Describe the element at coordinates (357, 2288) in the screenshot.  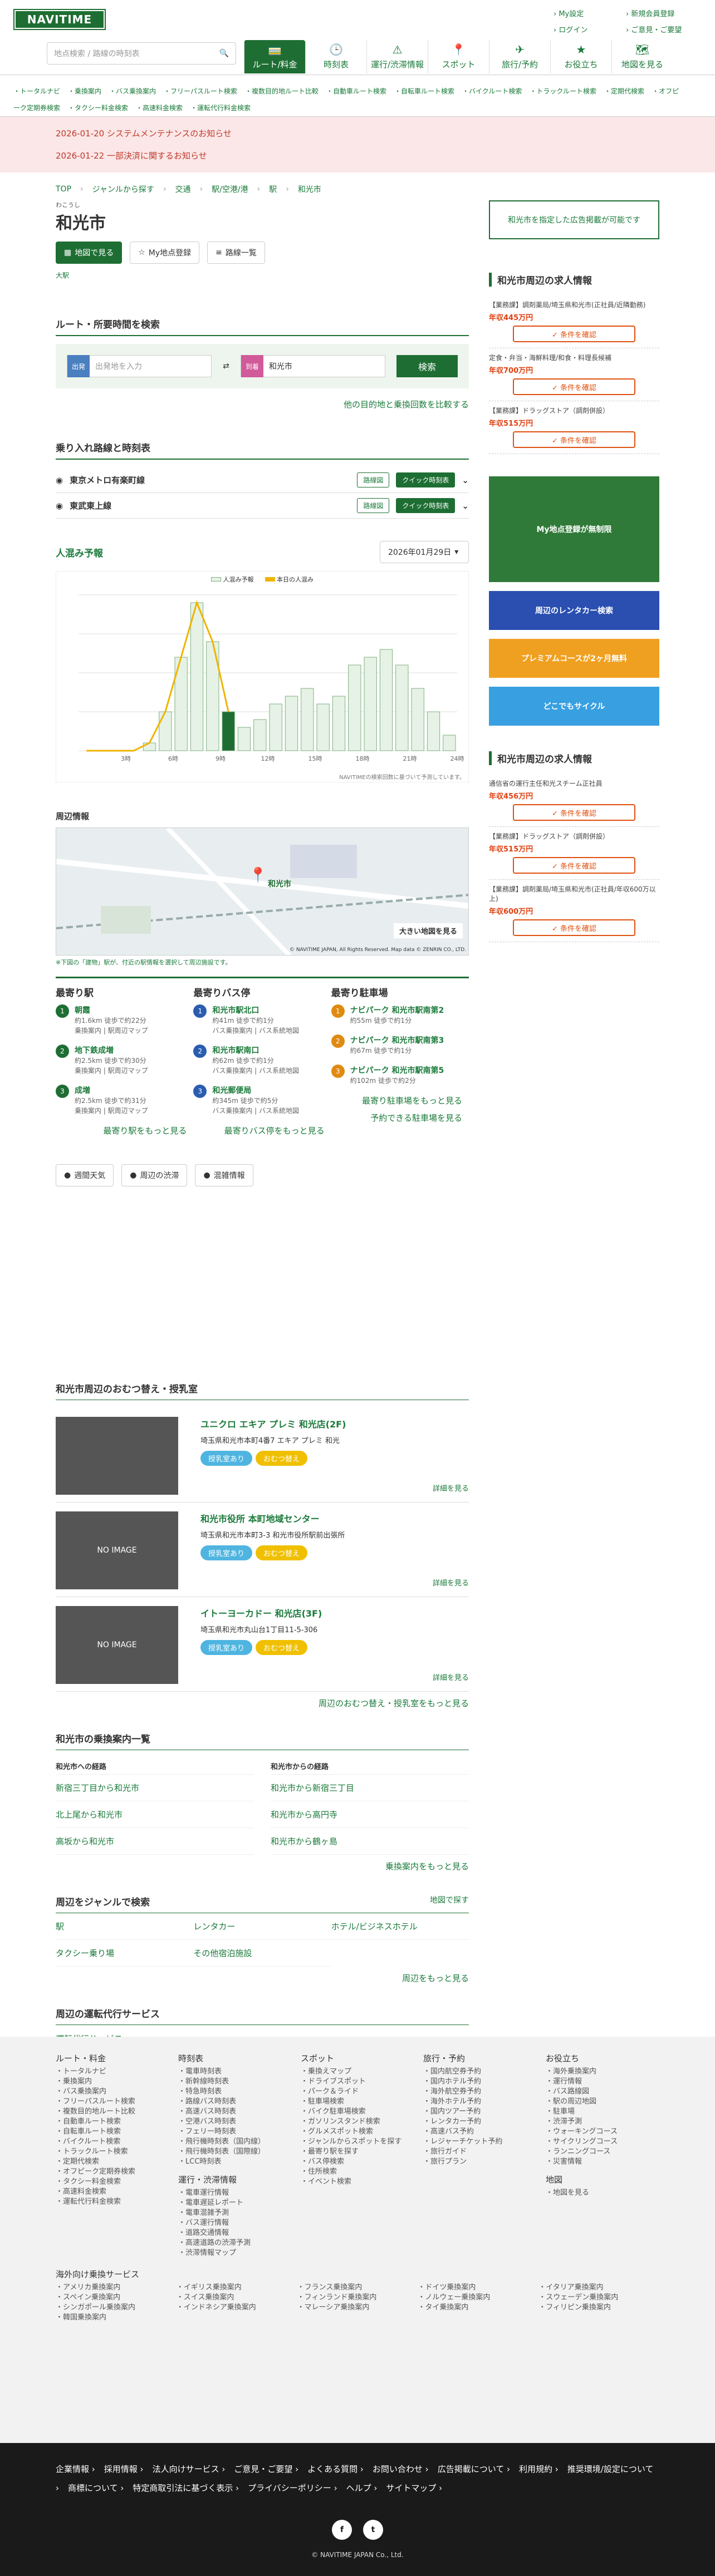
I see `footer-overseas-link: ・フランス乗換案内` at that location.